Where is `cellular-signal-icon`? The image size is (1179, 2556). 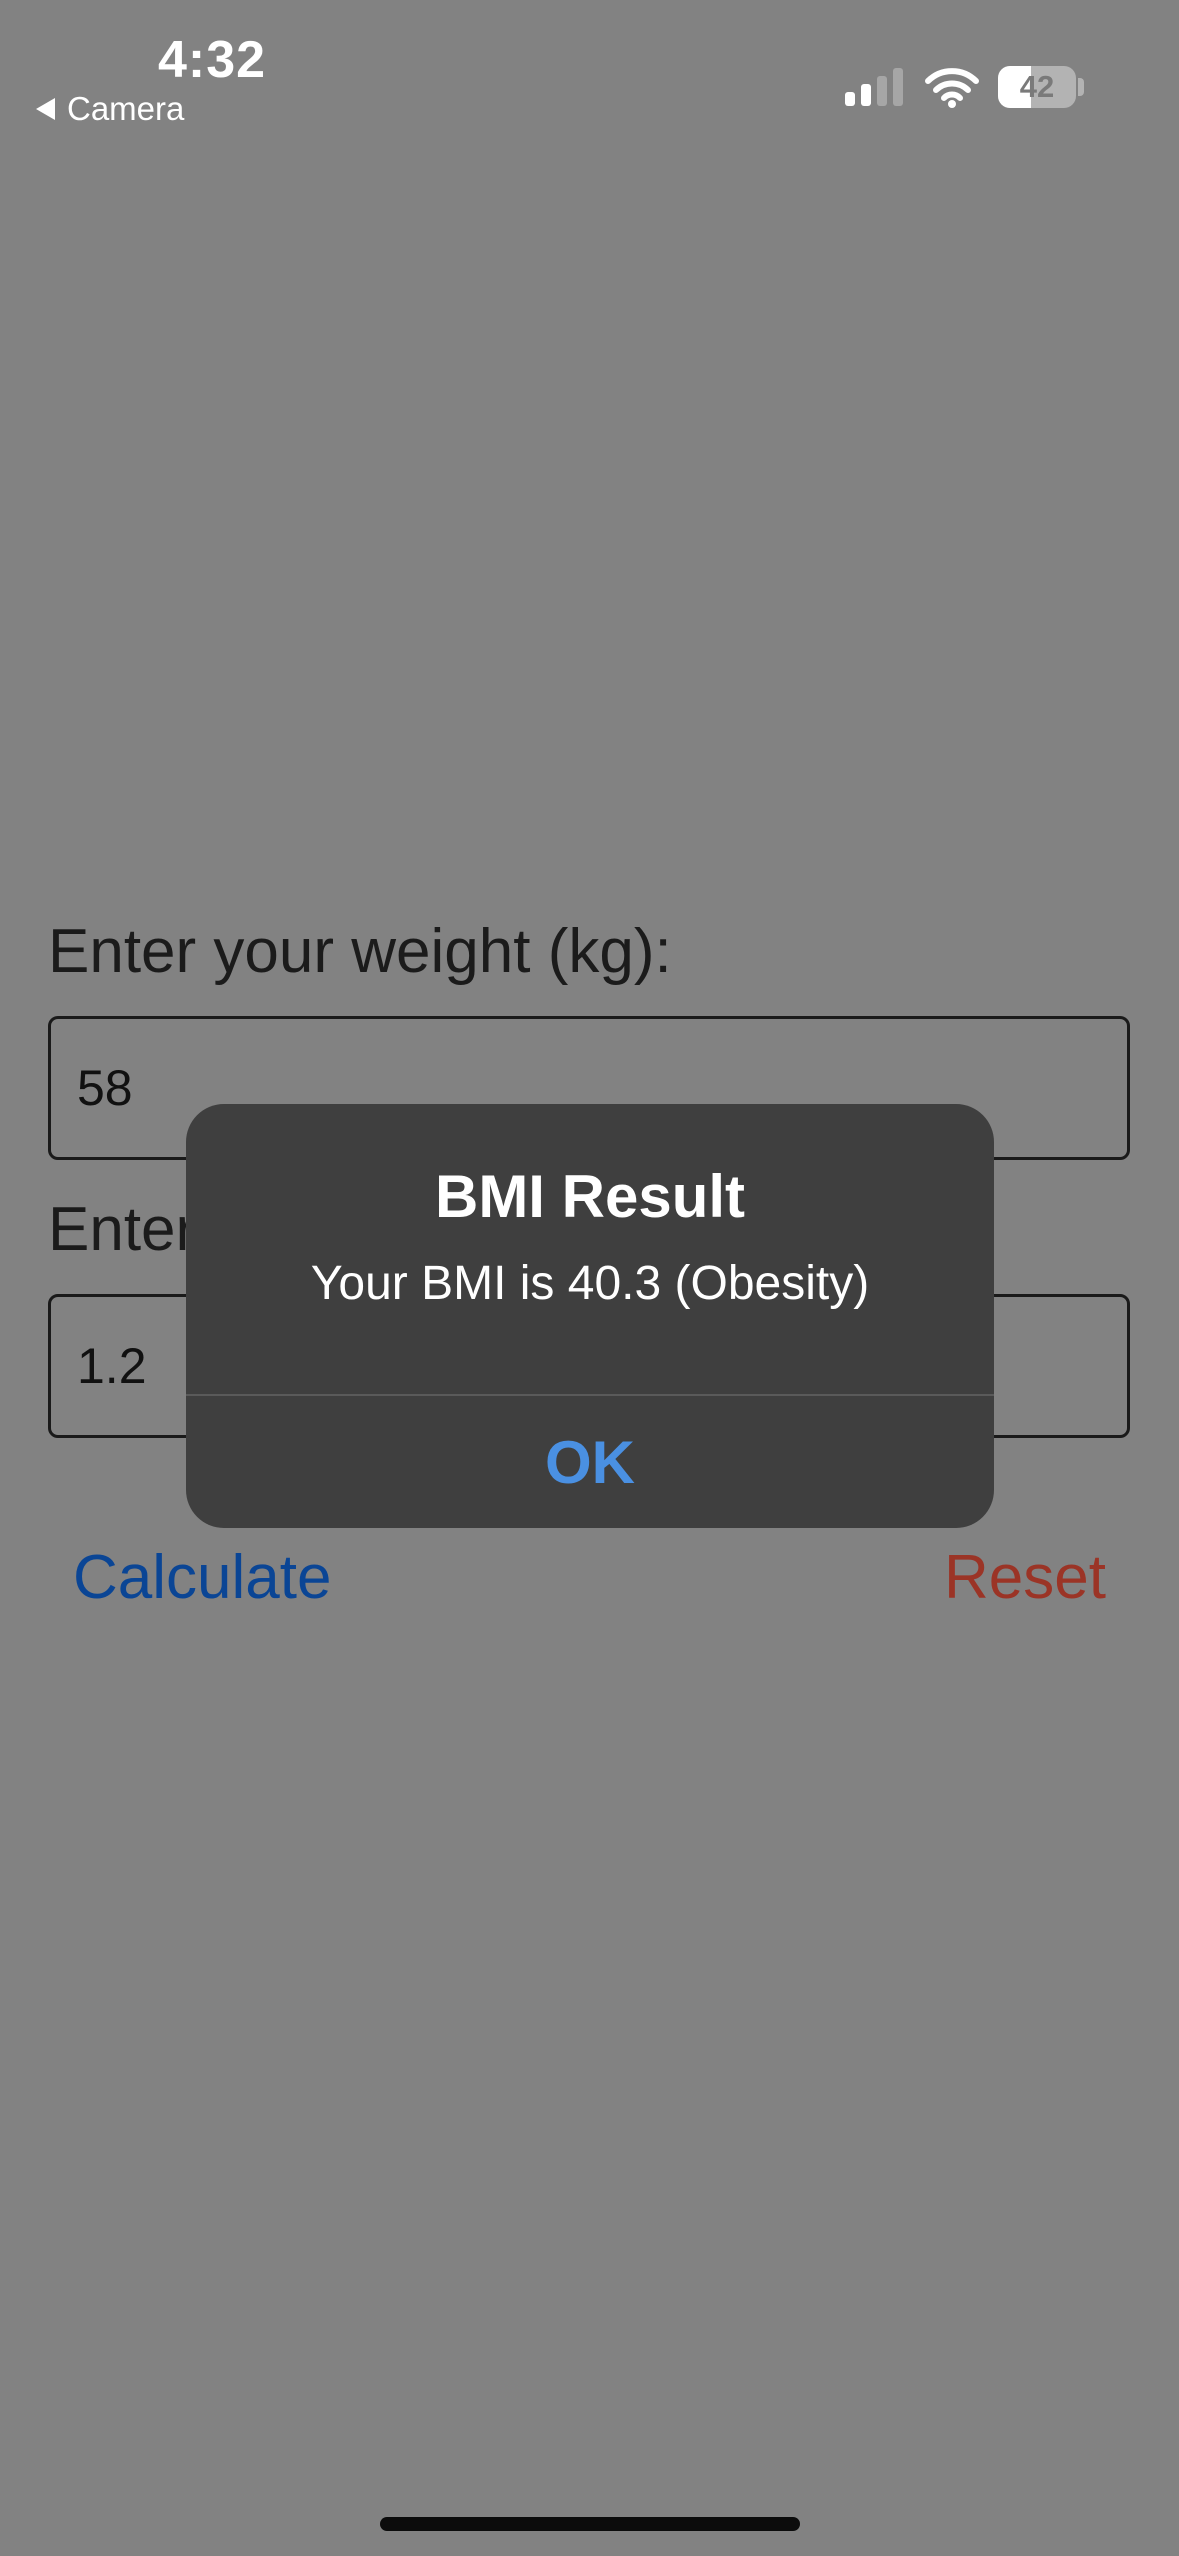 cellular-signal-icon is located at coordinates (874, 87).